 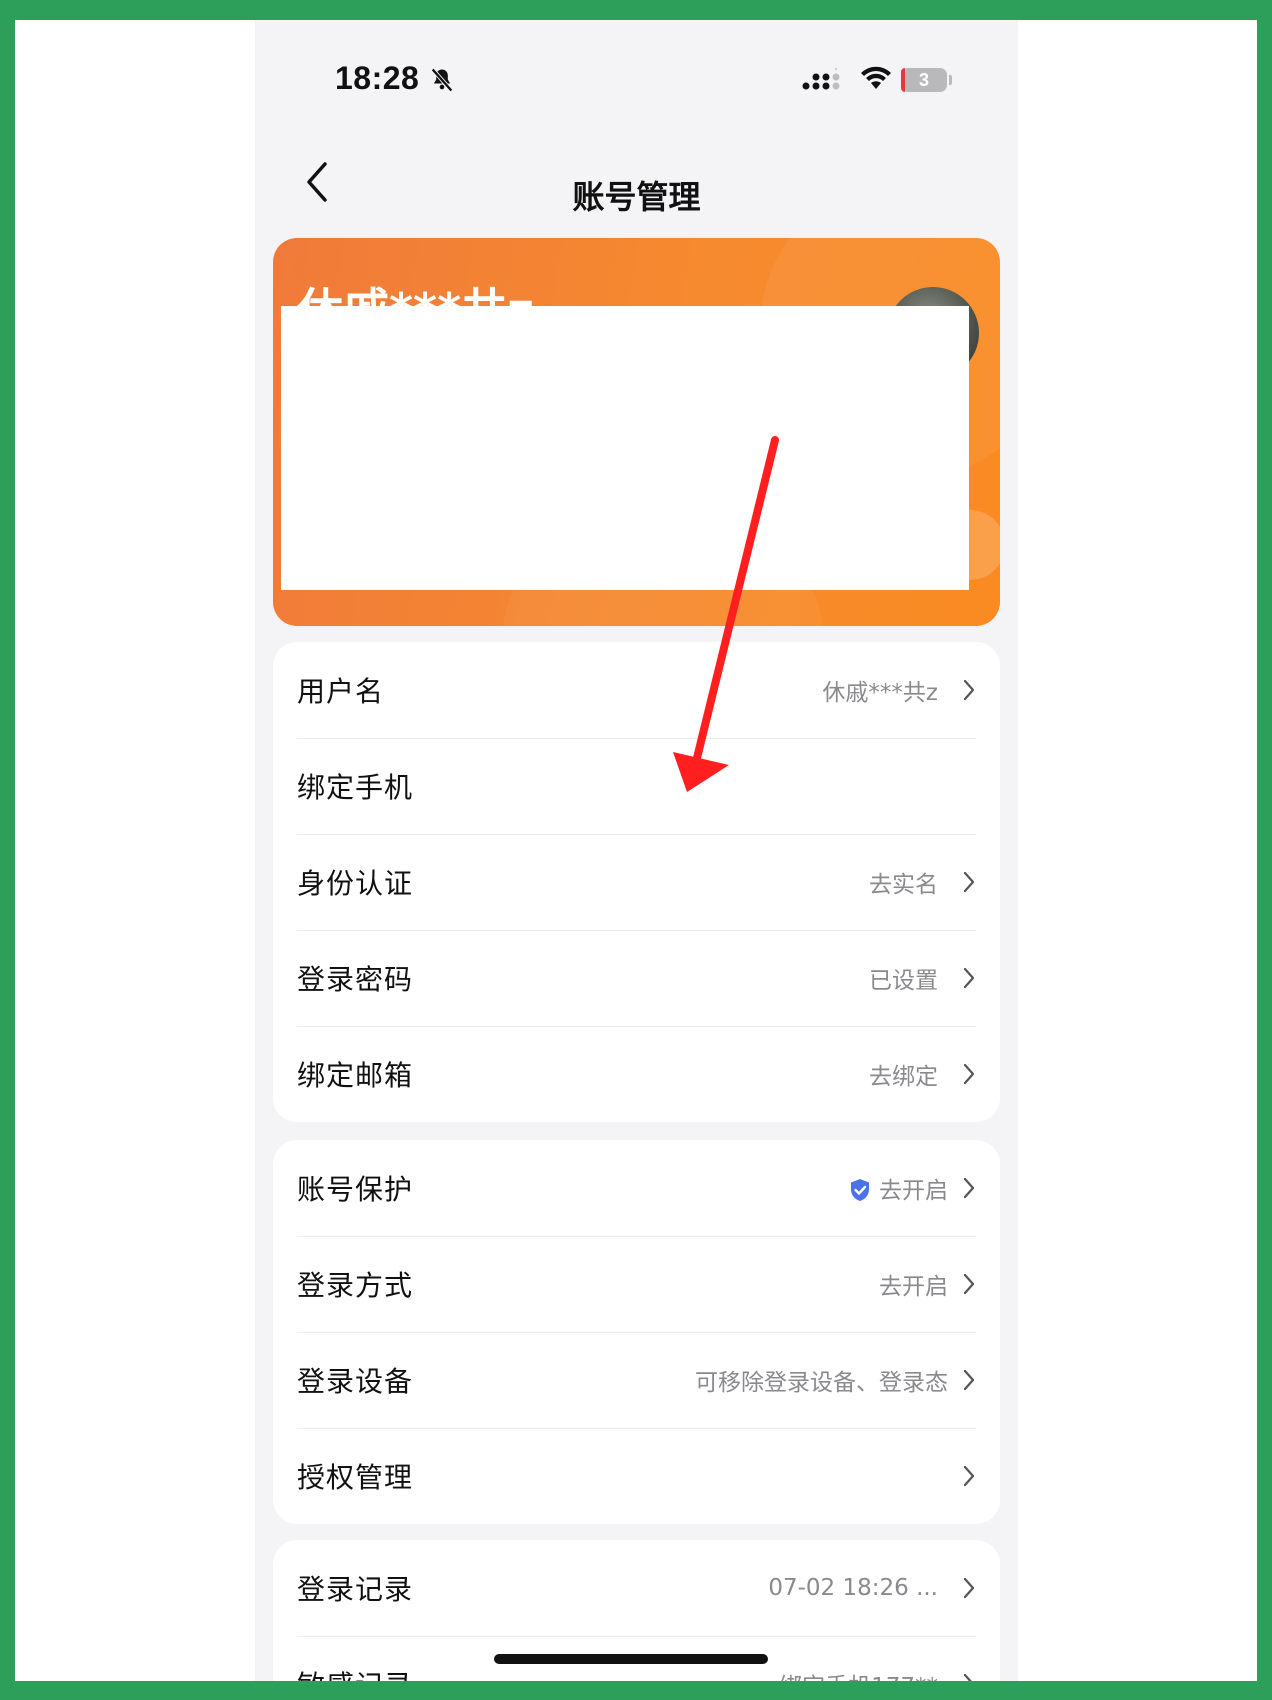 I want to click on row-label: 敏感记录, so click(x=355, y=1672).